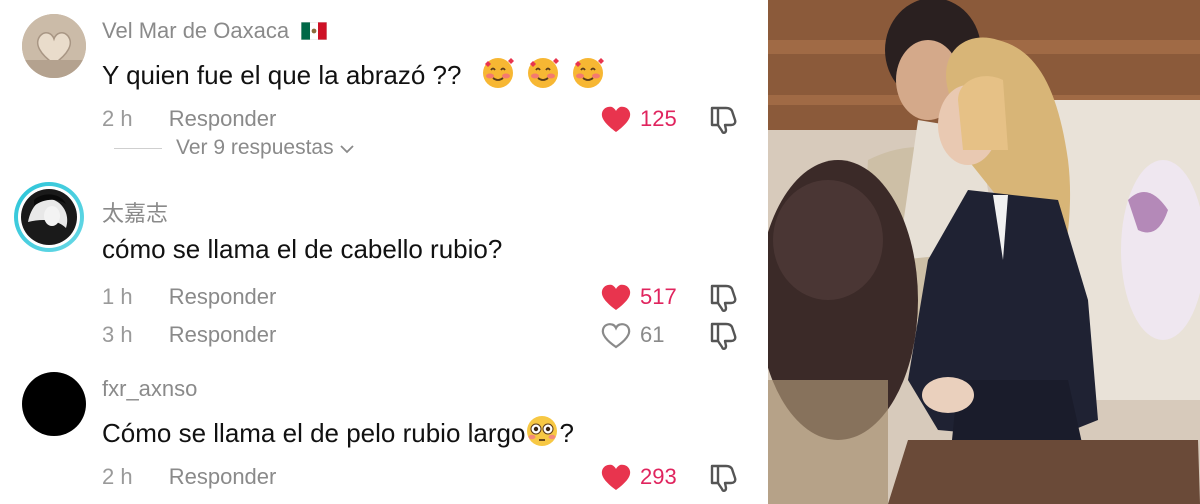  I want to click on comment-text-content: Cómo se llama el de pelo rubio largo, so click(314, 433).